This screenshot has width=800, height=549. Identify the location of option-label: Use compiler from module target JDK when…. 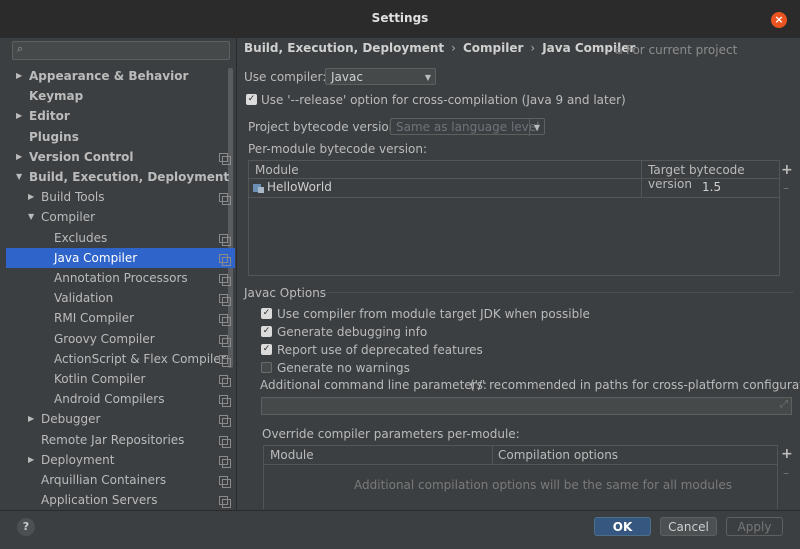
(433, 314).